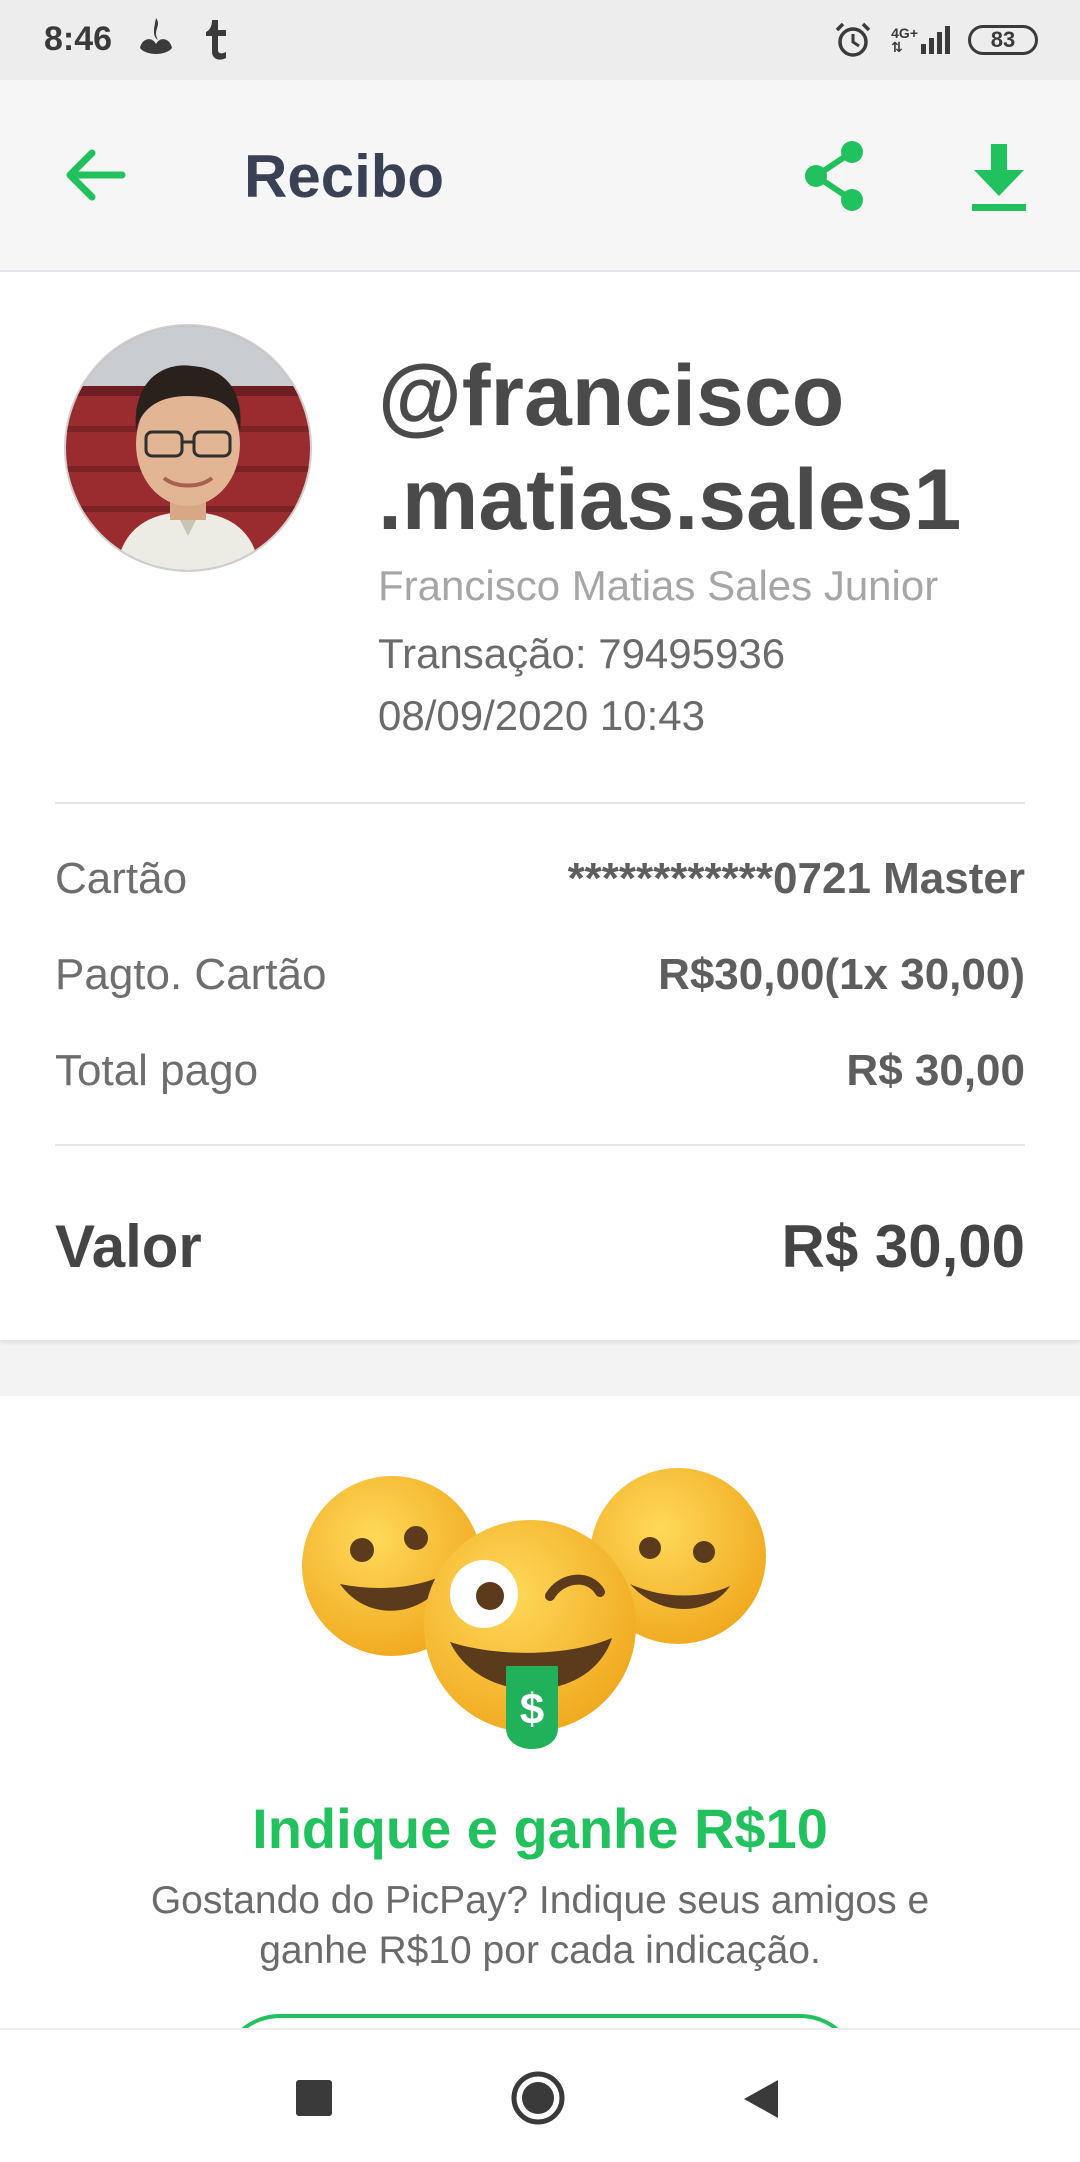  I want to click on battery-level: 83, so click(1003, 39).